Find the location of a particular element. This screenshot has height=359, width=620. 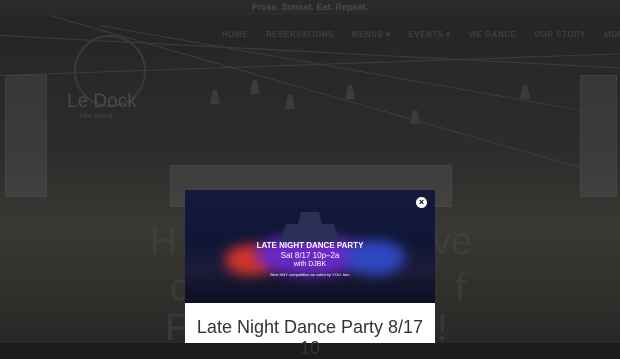

flyer-title: LATE NIGHT DANCE PARTY is located at coordinates (310, 245).